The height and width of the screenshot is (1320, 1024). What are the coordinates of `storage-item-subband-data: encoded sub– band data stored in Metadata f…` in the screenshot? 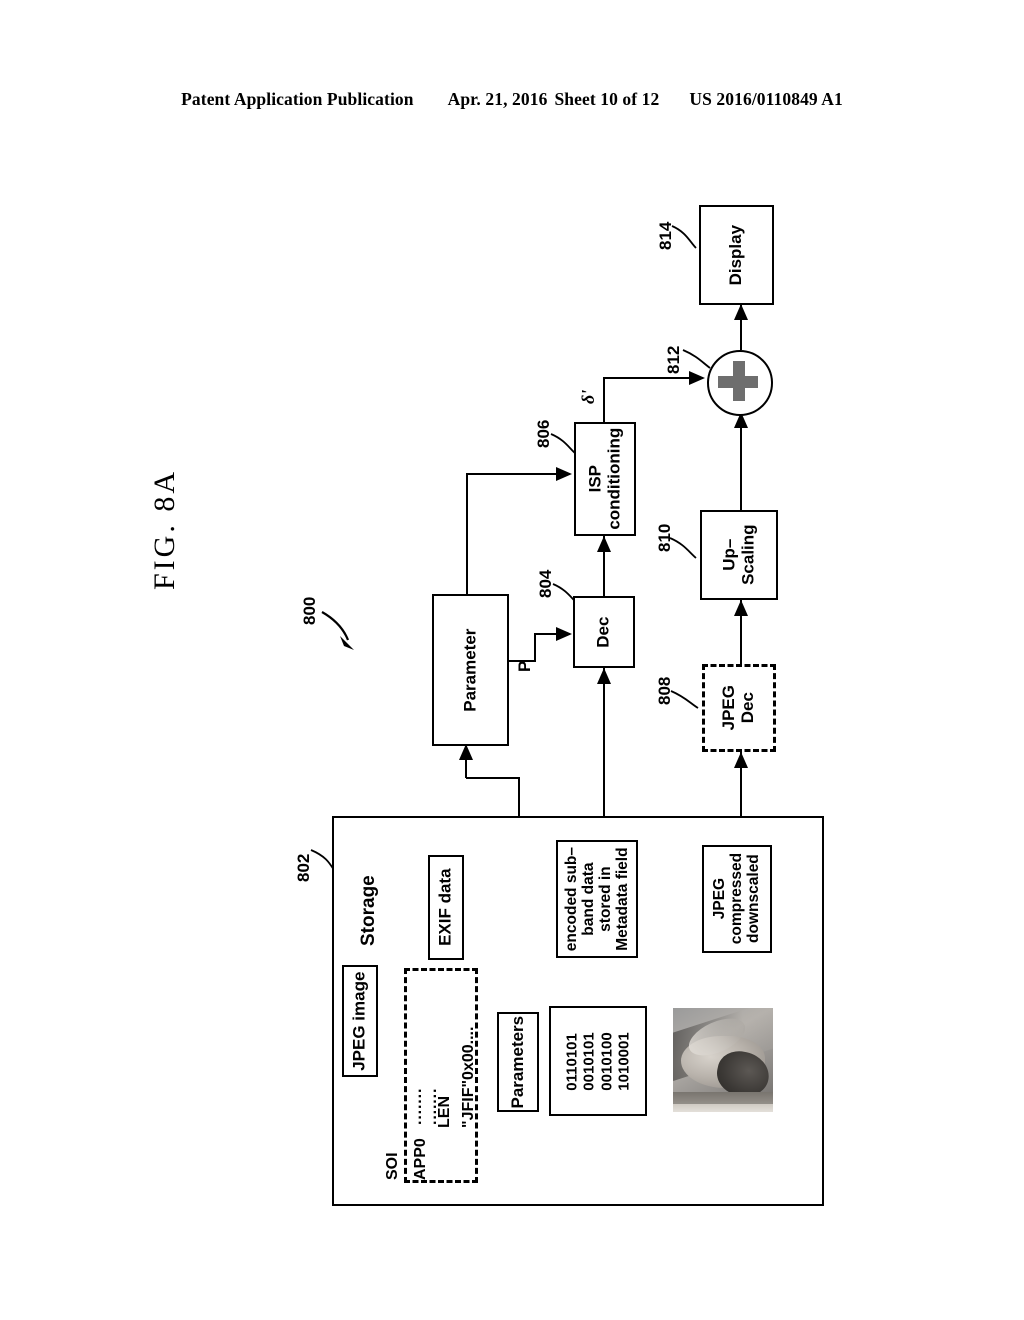 It's located at (597, 899).